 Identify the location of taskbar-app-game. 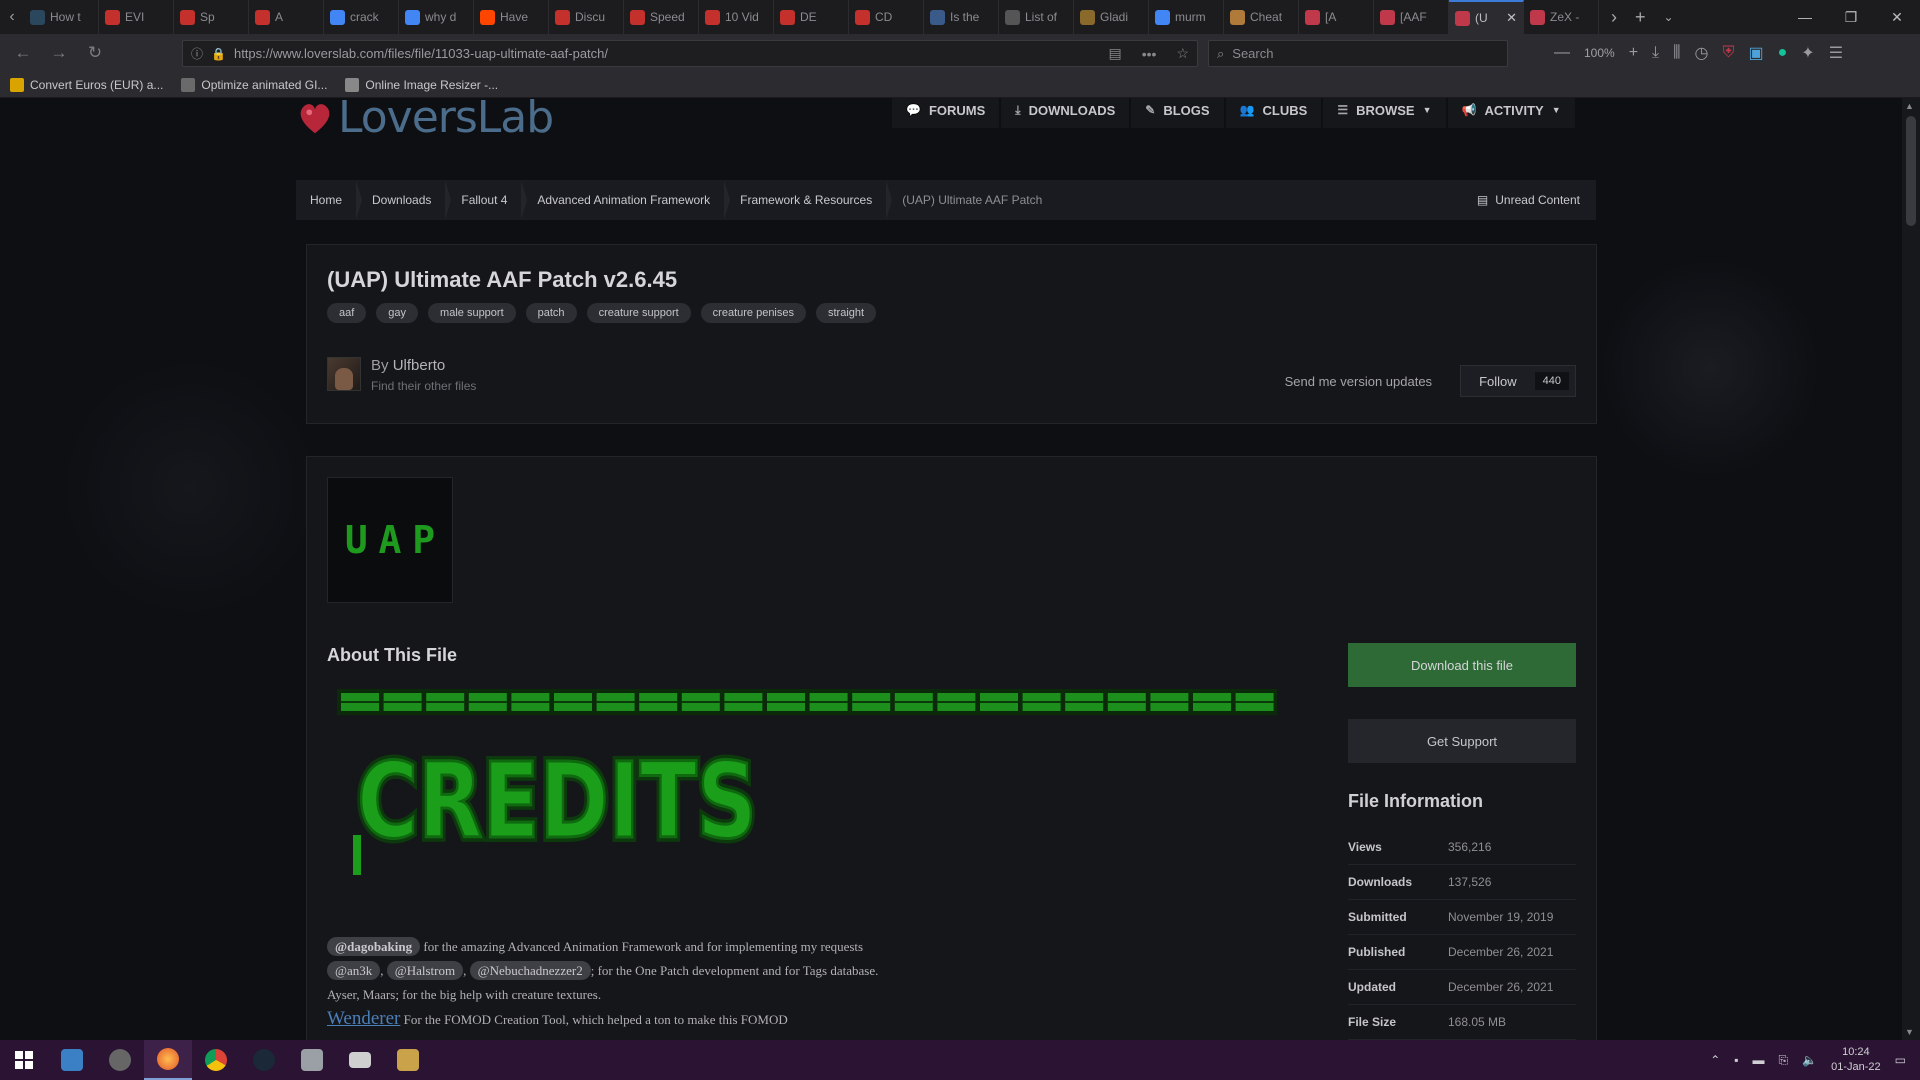
(408, 1060).